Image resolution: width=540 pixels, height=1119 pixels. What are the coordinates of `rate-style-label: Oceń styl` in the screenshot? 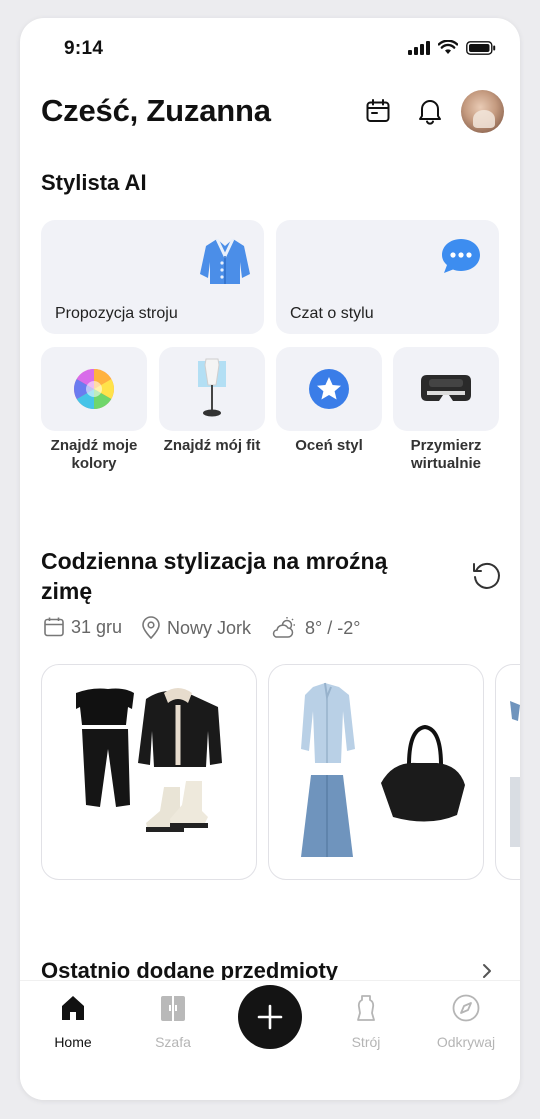 It's located at (329, 445).